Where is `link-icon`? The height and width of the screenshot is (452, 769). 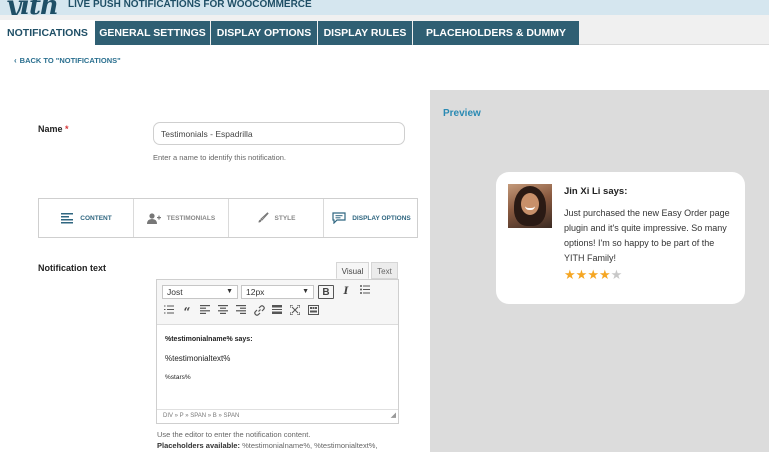
link-icon is located at coordinates (259, 312).